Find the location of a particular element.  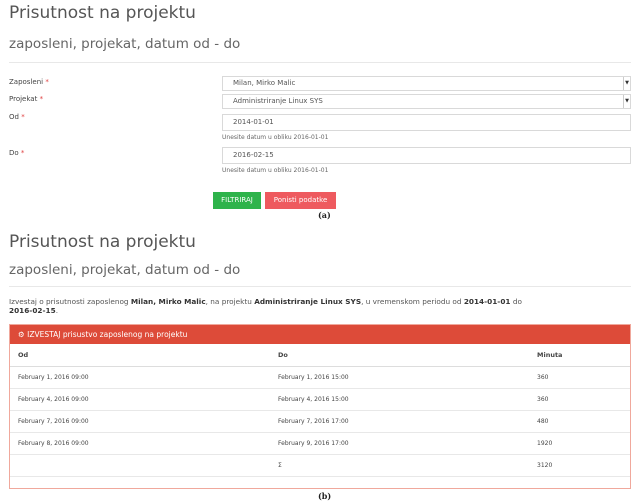

table-cell: 1920 is located at coordinates (583, 443).